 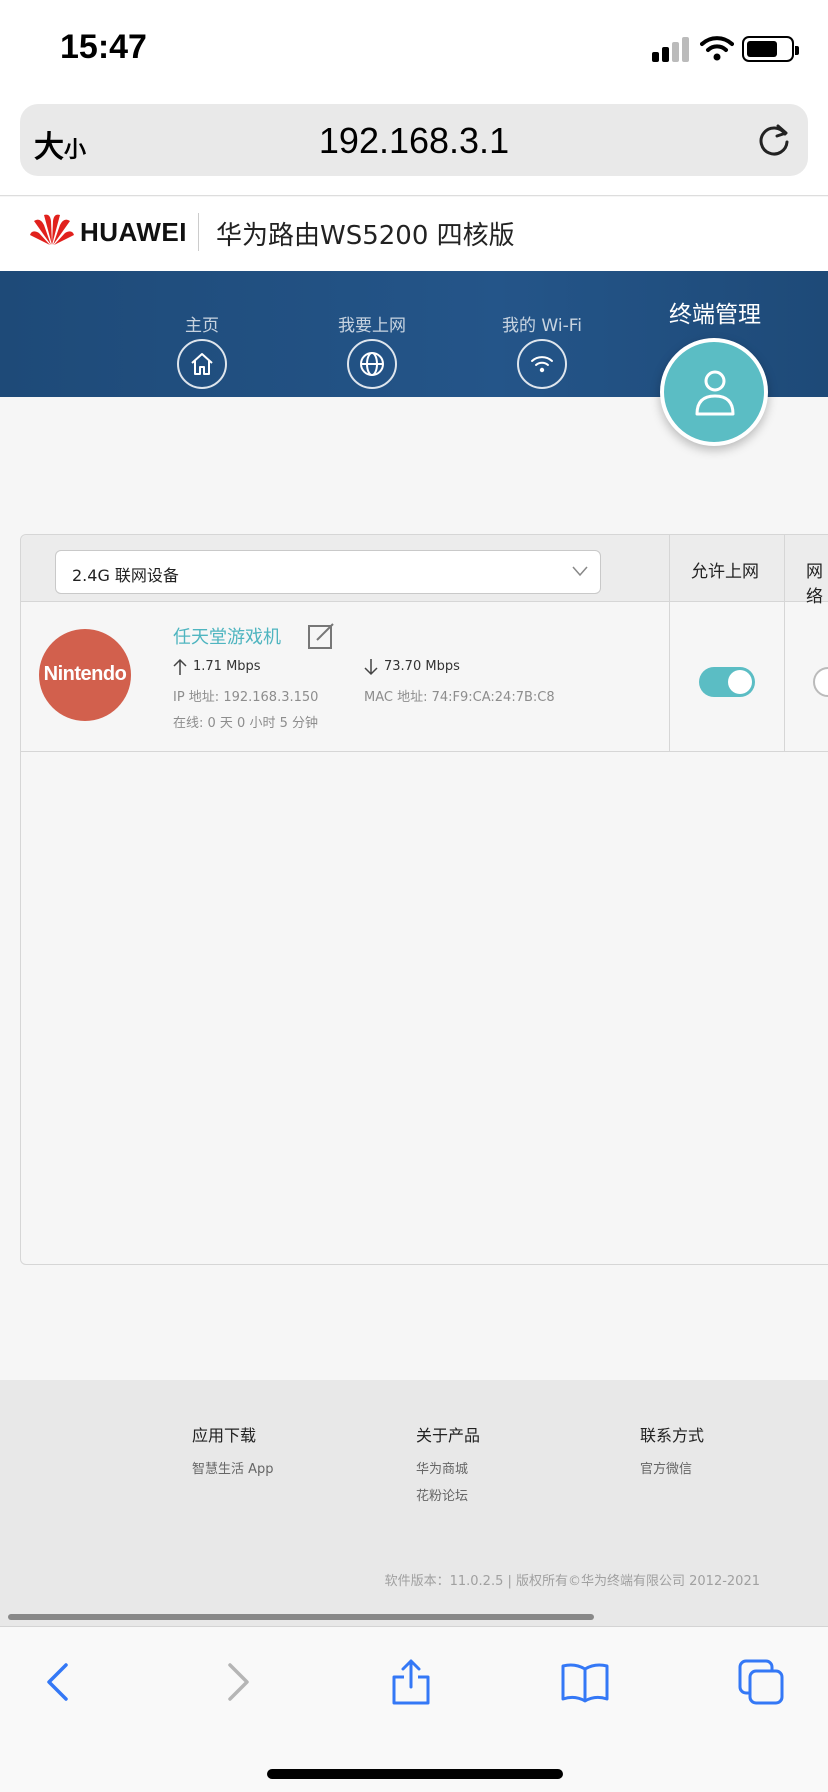 I want to click on device-panel-header: 2.4G 联网设备 允许上网 网络, so click(x=424, y=571).